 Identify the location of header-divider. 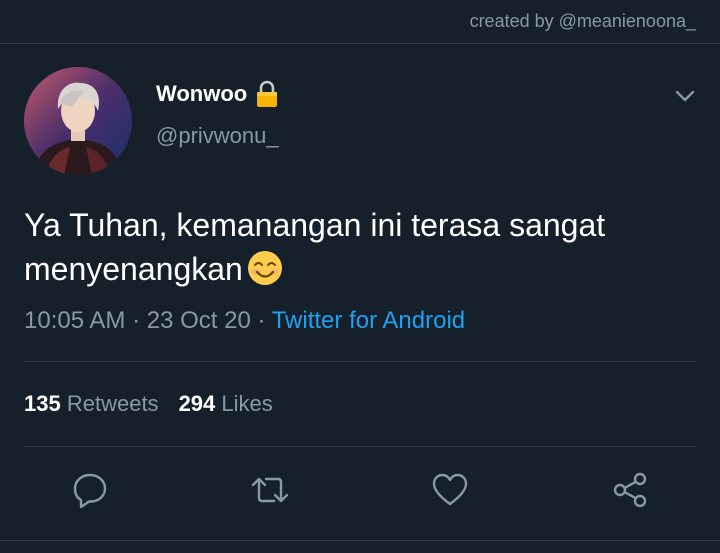
(360, 43).